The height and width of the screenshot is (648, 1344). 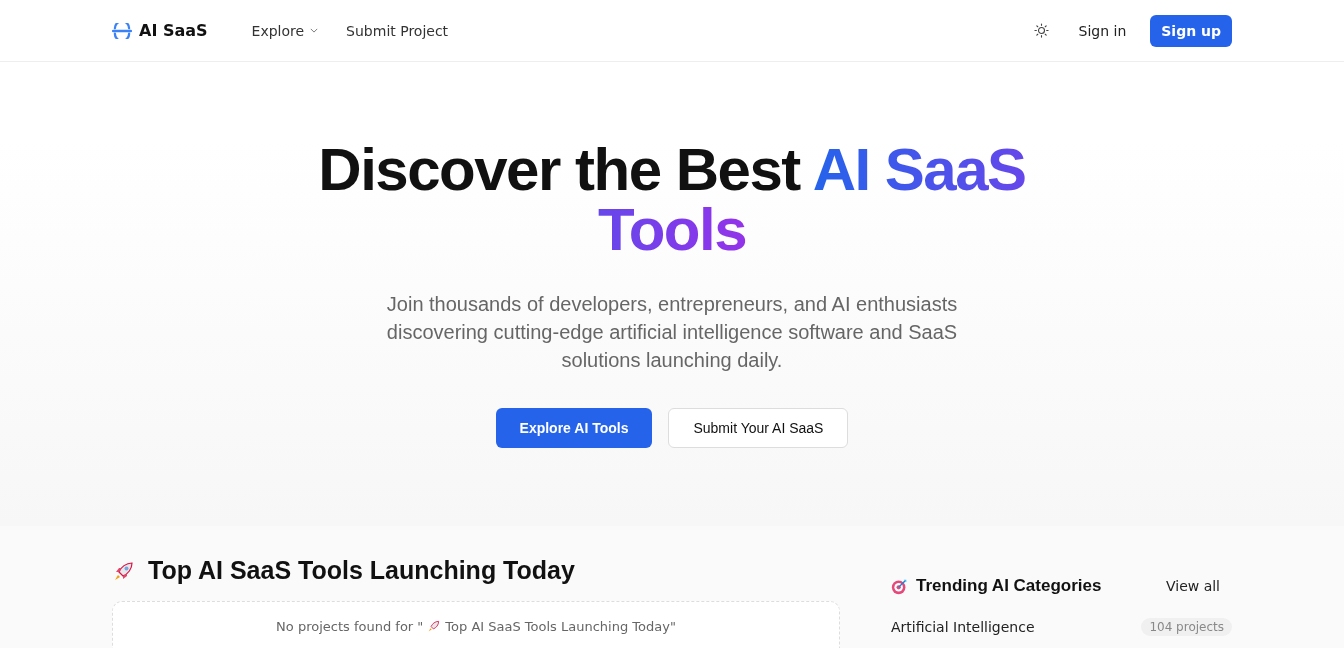 I want to click on view-all-link: View all, so click(x=1192, y=586).